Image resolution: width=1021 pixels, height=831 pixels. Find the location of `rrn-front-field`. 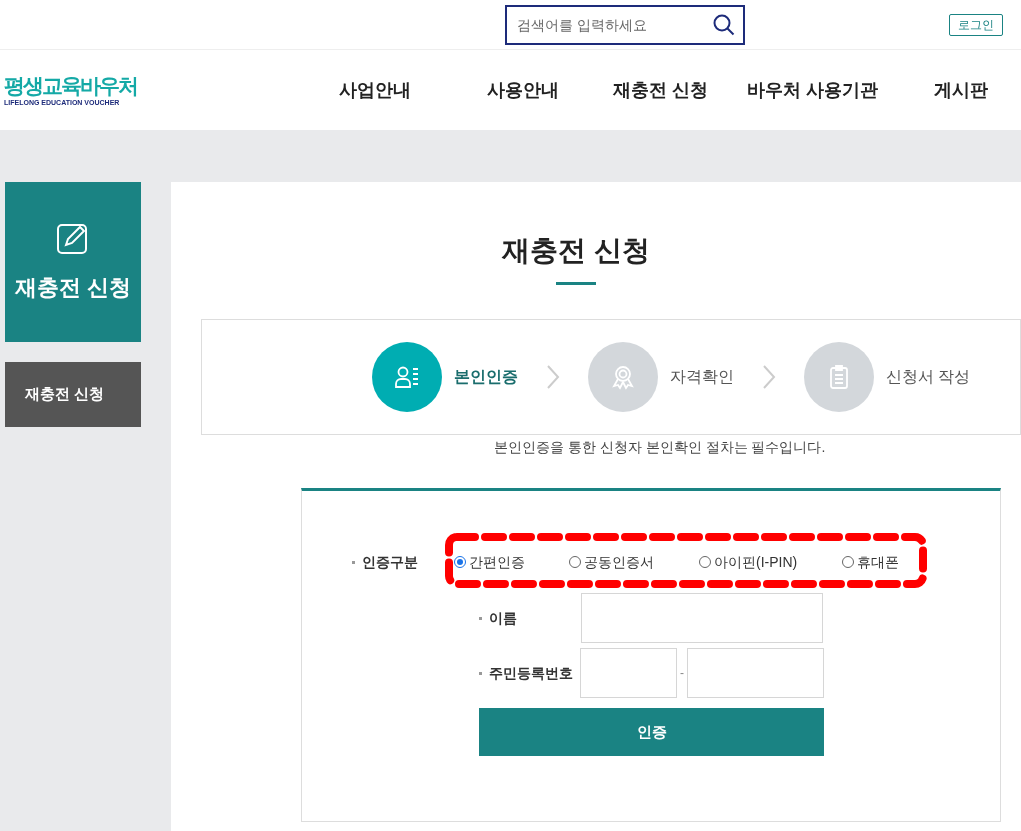

rrn-front-field is located at coordinates (628, 673).